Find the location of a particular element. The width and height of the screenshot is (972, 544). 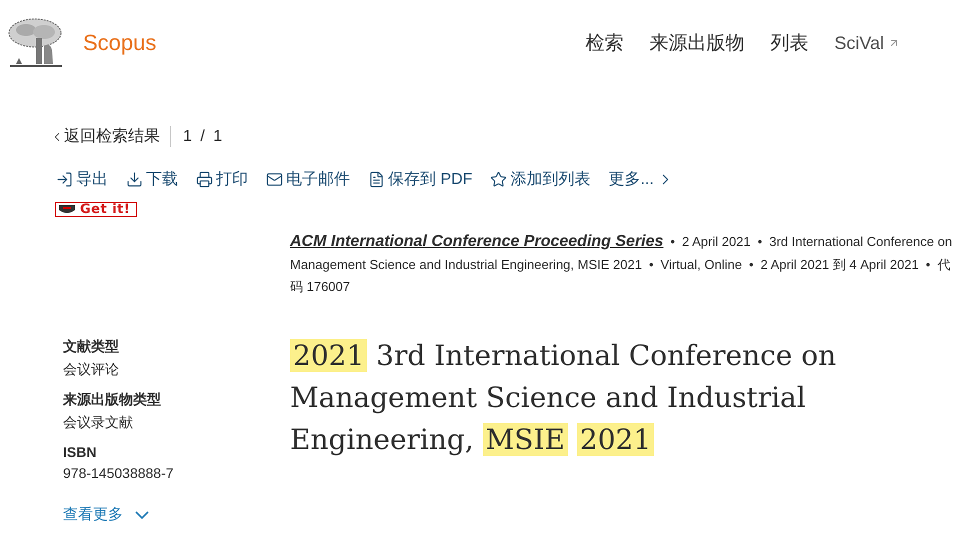

printer-icon is located at coordinates (204, 179).